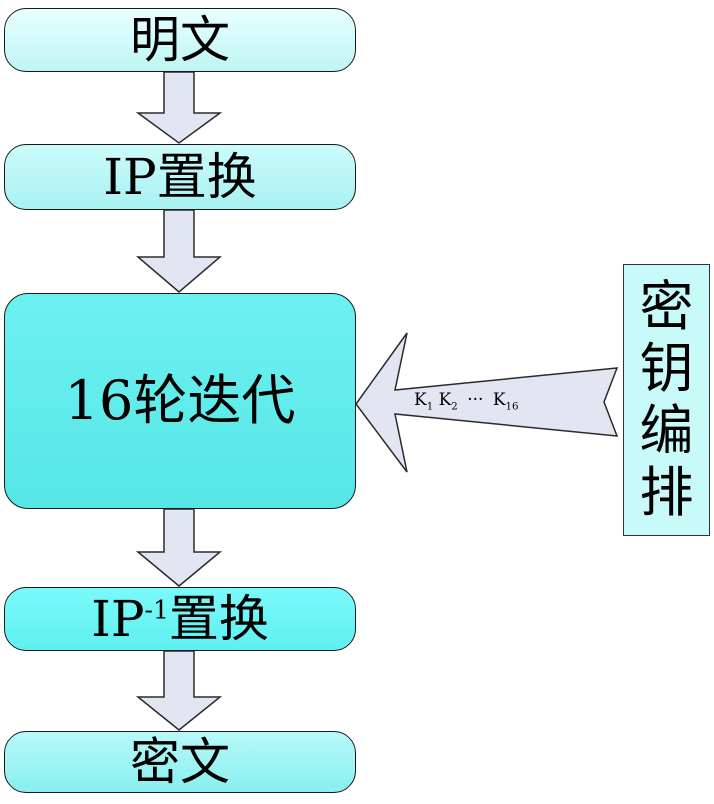 The image size is (714, 804). What do you see at coordinates (179, 690) in the screenshot?
I see `arrow-ipinv-to-ciphertext` at bounding box center [179, 690].